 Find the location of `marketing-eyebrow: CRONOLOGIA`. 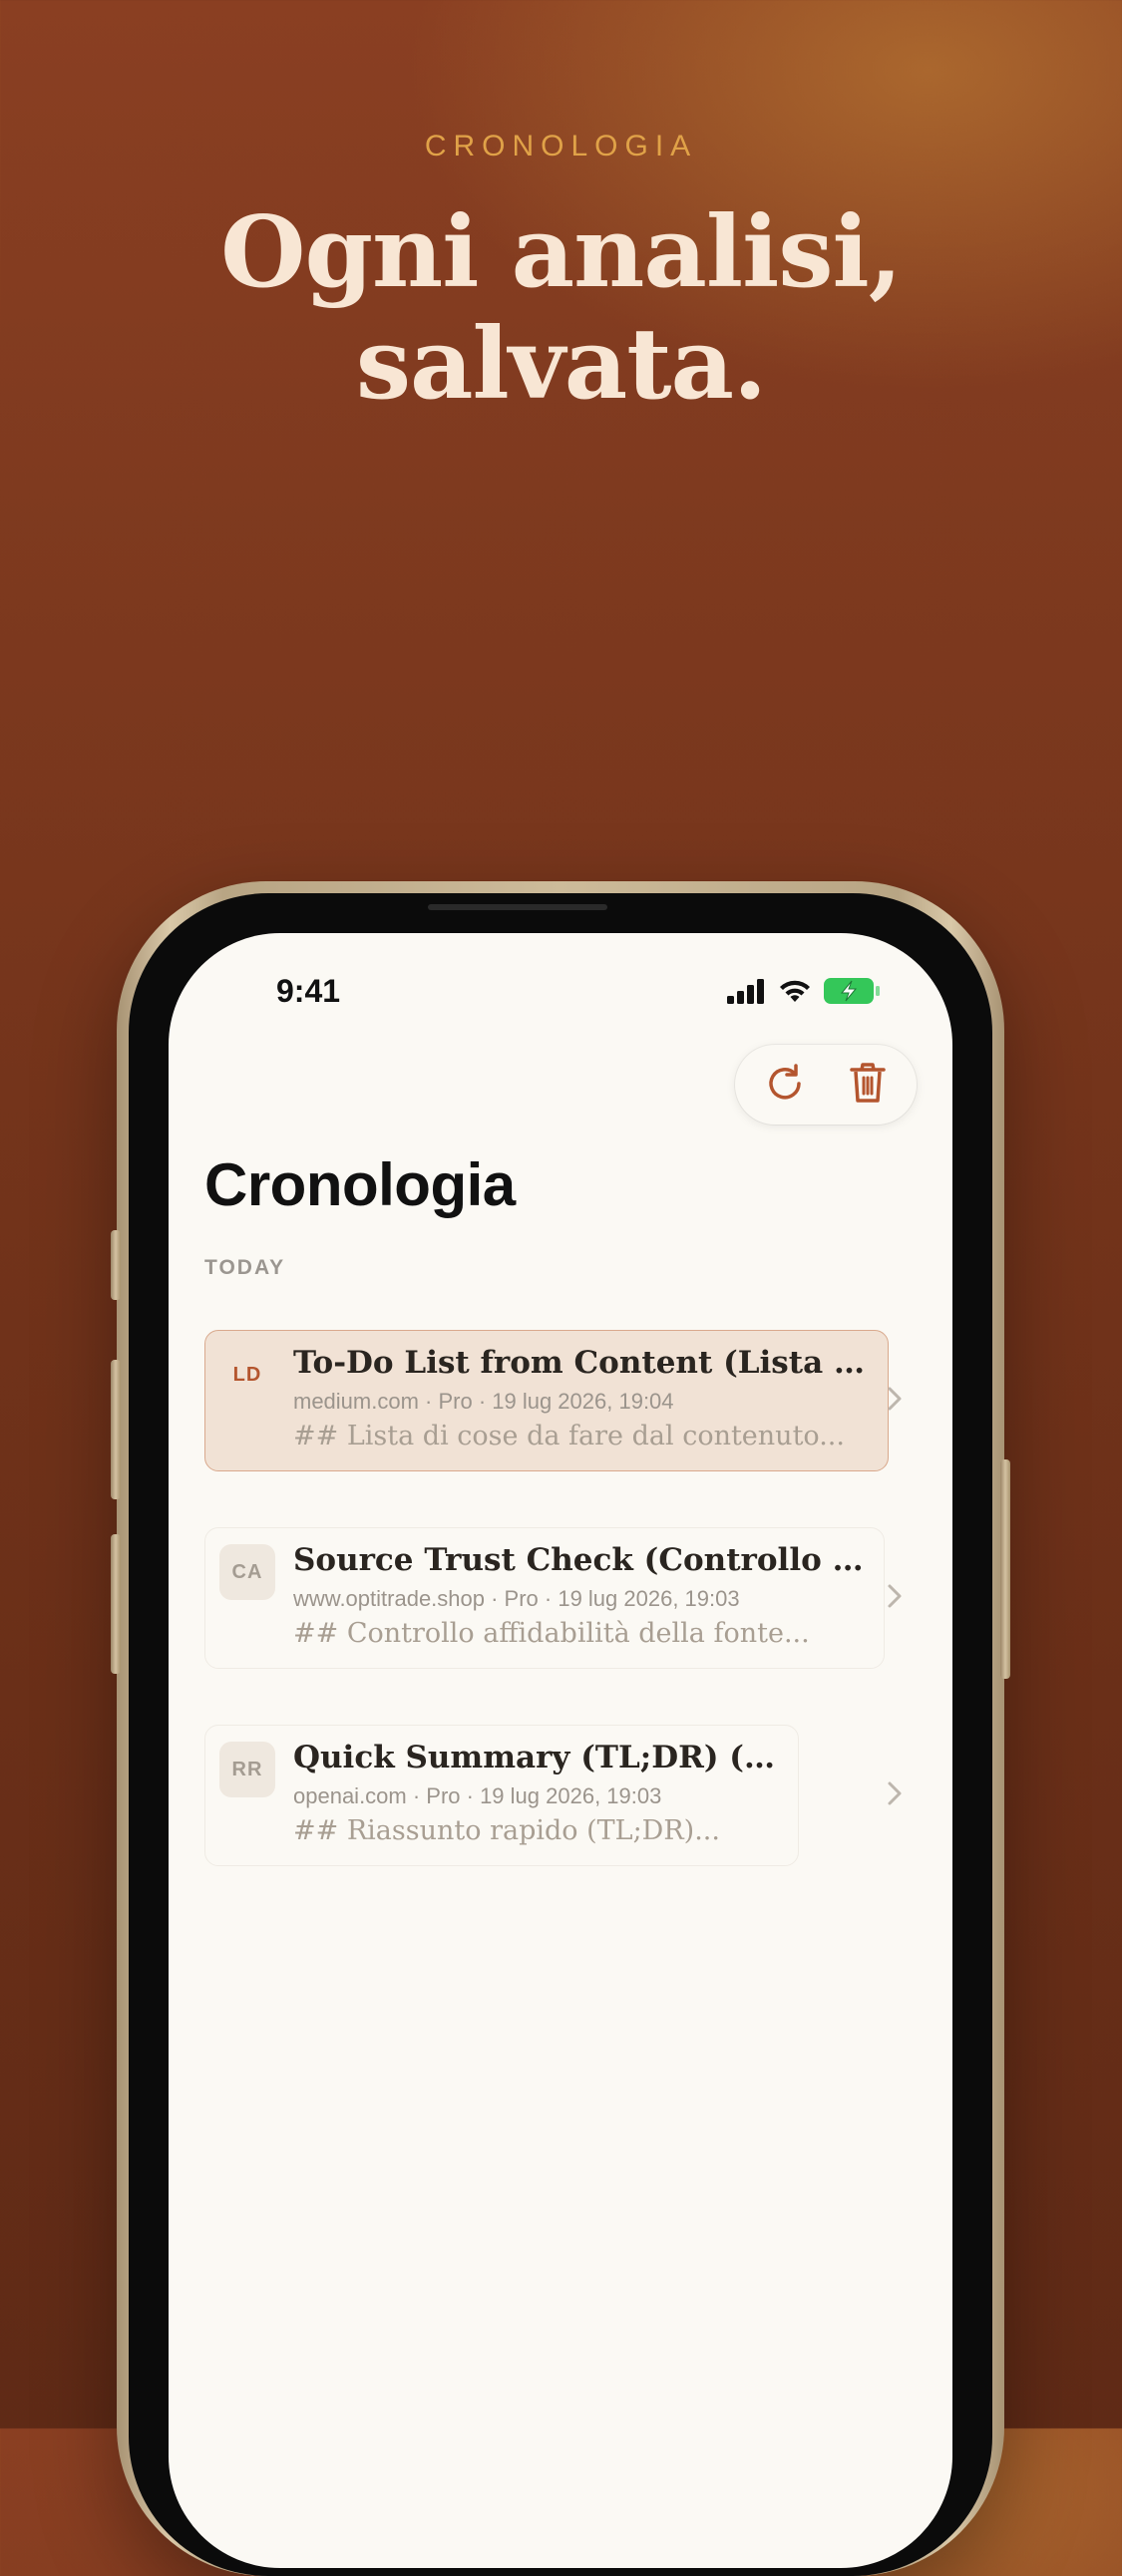

marketing-eyebrow: CRONOLOGIA is located at coordinates (561, 146).